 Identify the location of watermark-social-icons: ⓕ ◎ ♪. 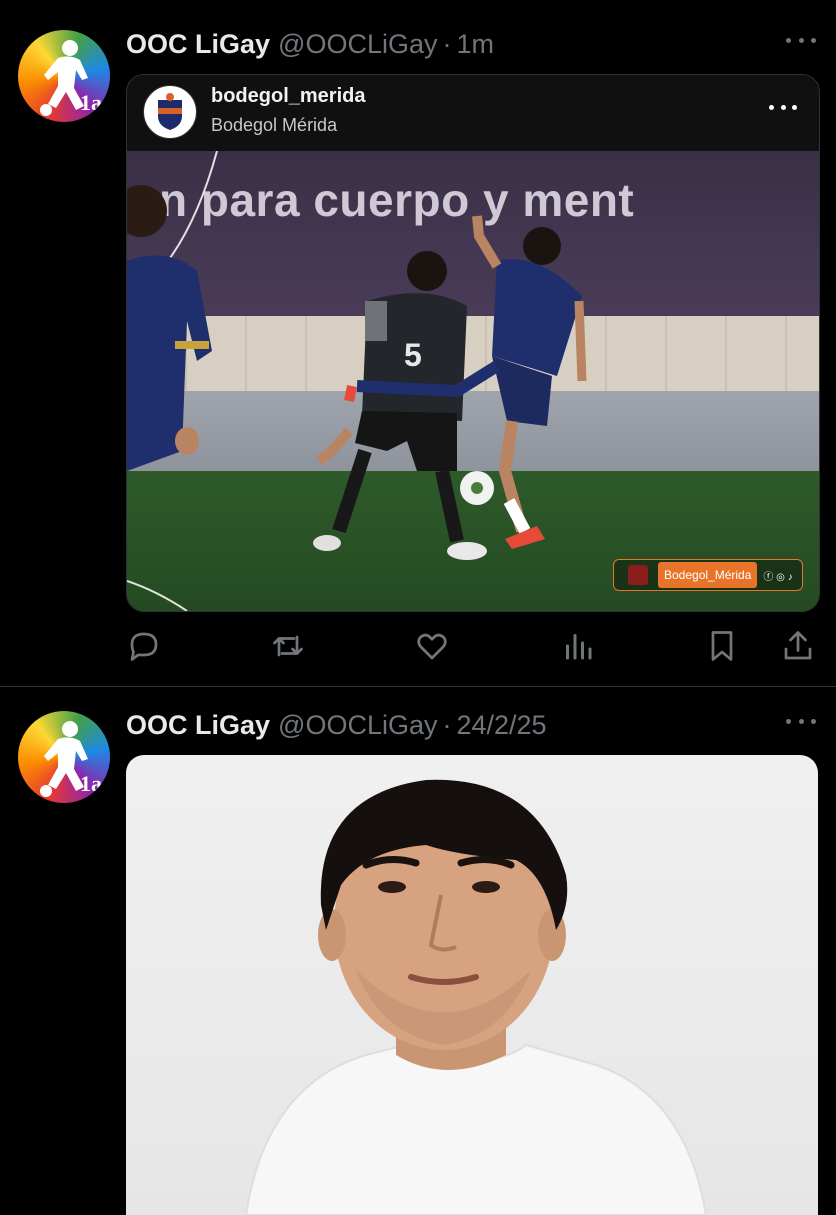
(778, 577).